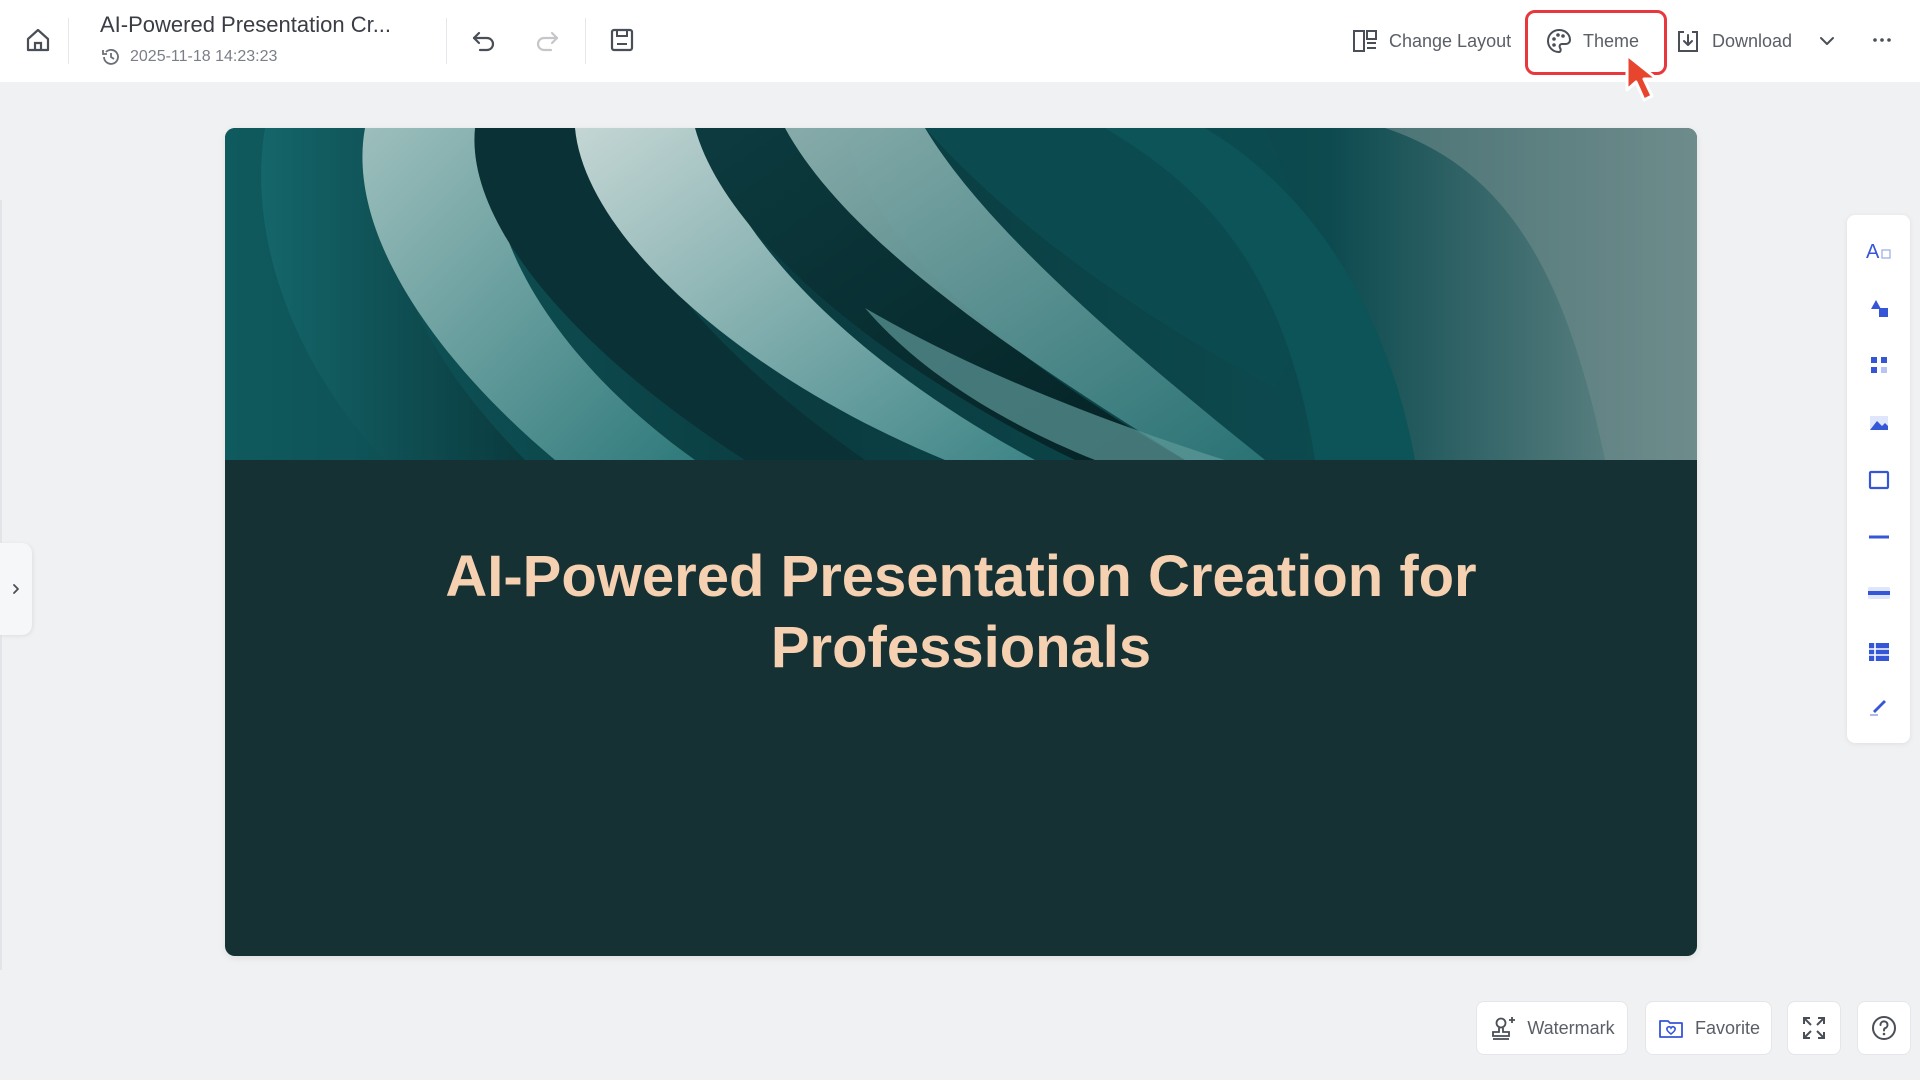 This screenshot has width=1920, height=1080. I want to click on slide-title-line-2: Professionals, so click(961, 647).